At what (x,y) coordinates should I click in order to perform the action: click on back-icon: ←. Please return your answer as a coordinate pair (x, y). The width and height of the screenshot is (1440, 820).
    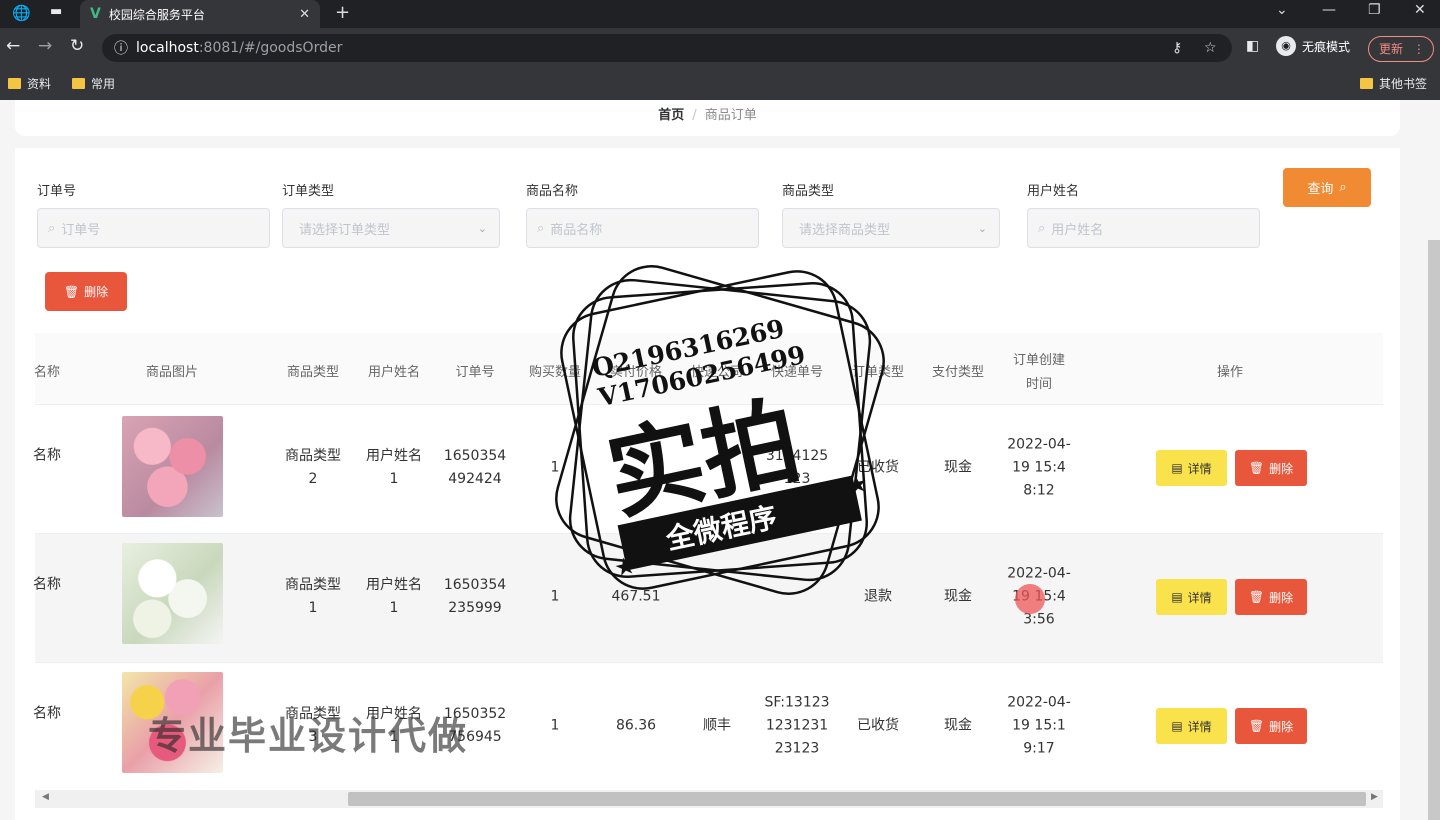
    Looking at the image, I should click on (13, 46).